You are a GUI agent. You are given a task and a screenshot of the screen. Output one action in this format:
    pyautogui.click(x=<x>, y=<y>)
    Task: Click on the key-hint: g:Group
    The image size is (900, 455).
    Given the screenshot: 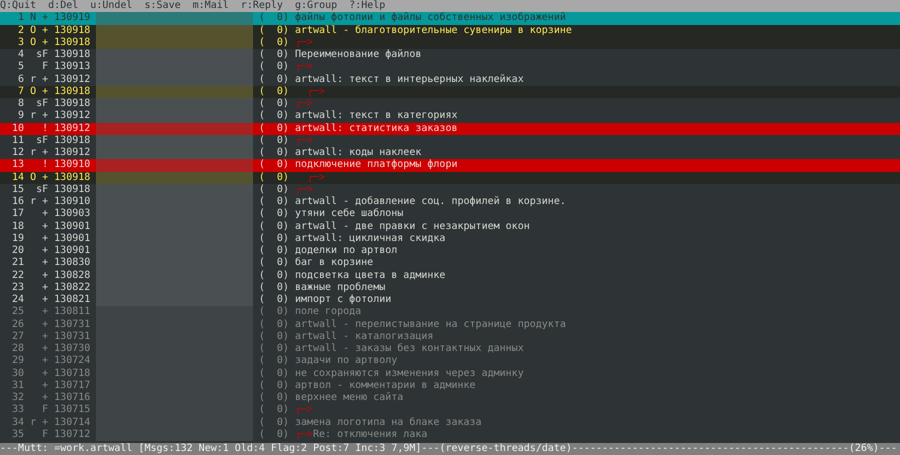 What is the action you would take?
    pyautogui.click(x=316, y=6)
    